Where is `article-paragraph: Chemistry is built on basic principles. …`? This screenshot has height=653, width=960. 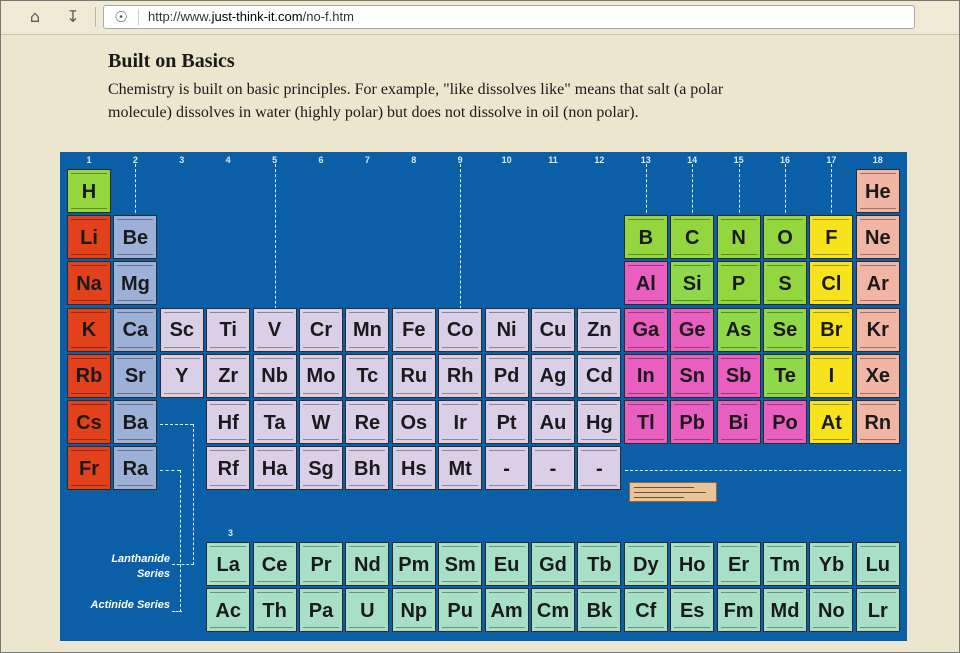 article-paragraph: Chemistry is built on basic principles. … is located at coordinates (416, 101).